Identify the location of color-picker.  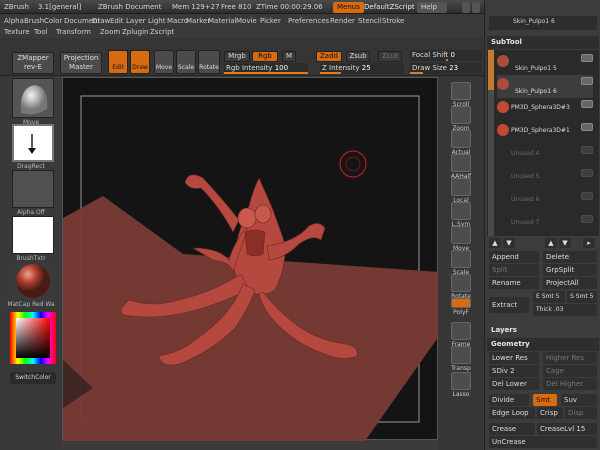
(33, 338).